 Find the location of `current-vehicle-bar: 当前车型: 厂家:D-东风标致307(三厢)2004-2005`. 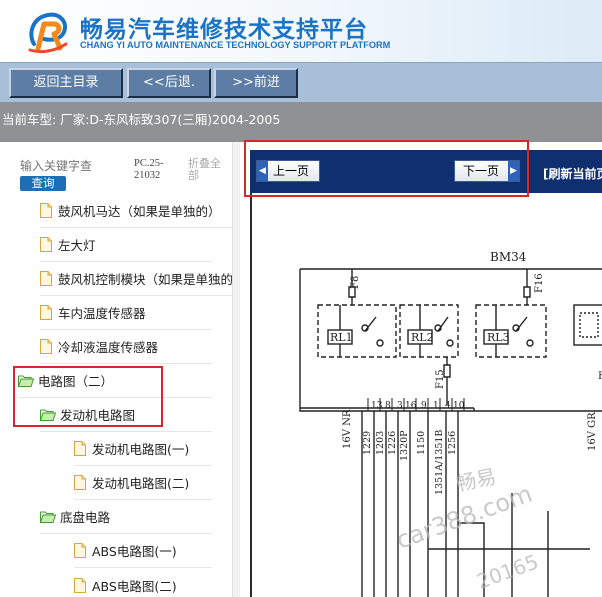

current-vehicle-bar: 当前车型: 厂家:D-东风标致307(三厢)2004-2005 is located at coordinates (301, 122).